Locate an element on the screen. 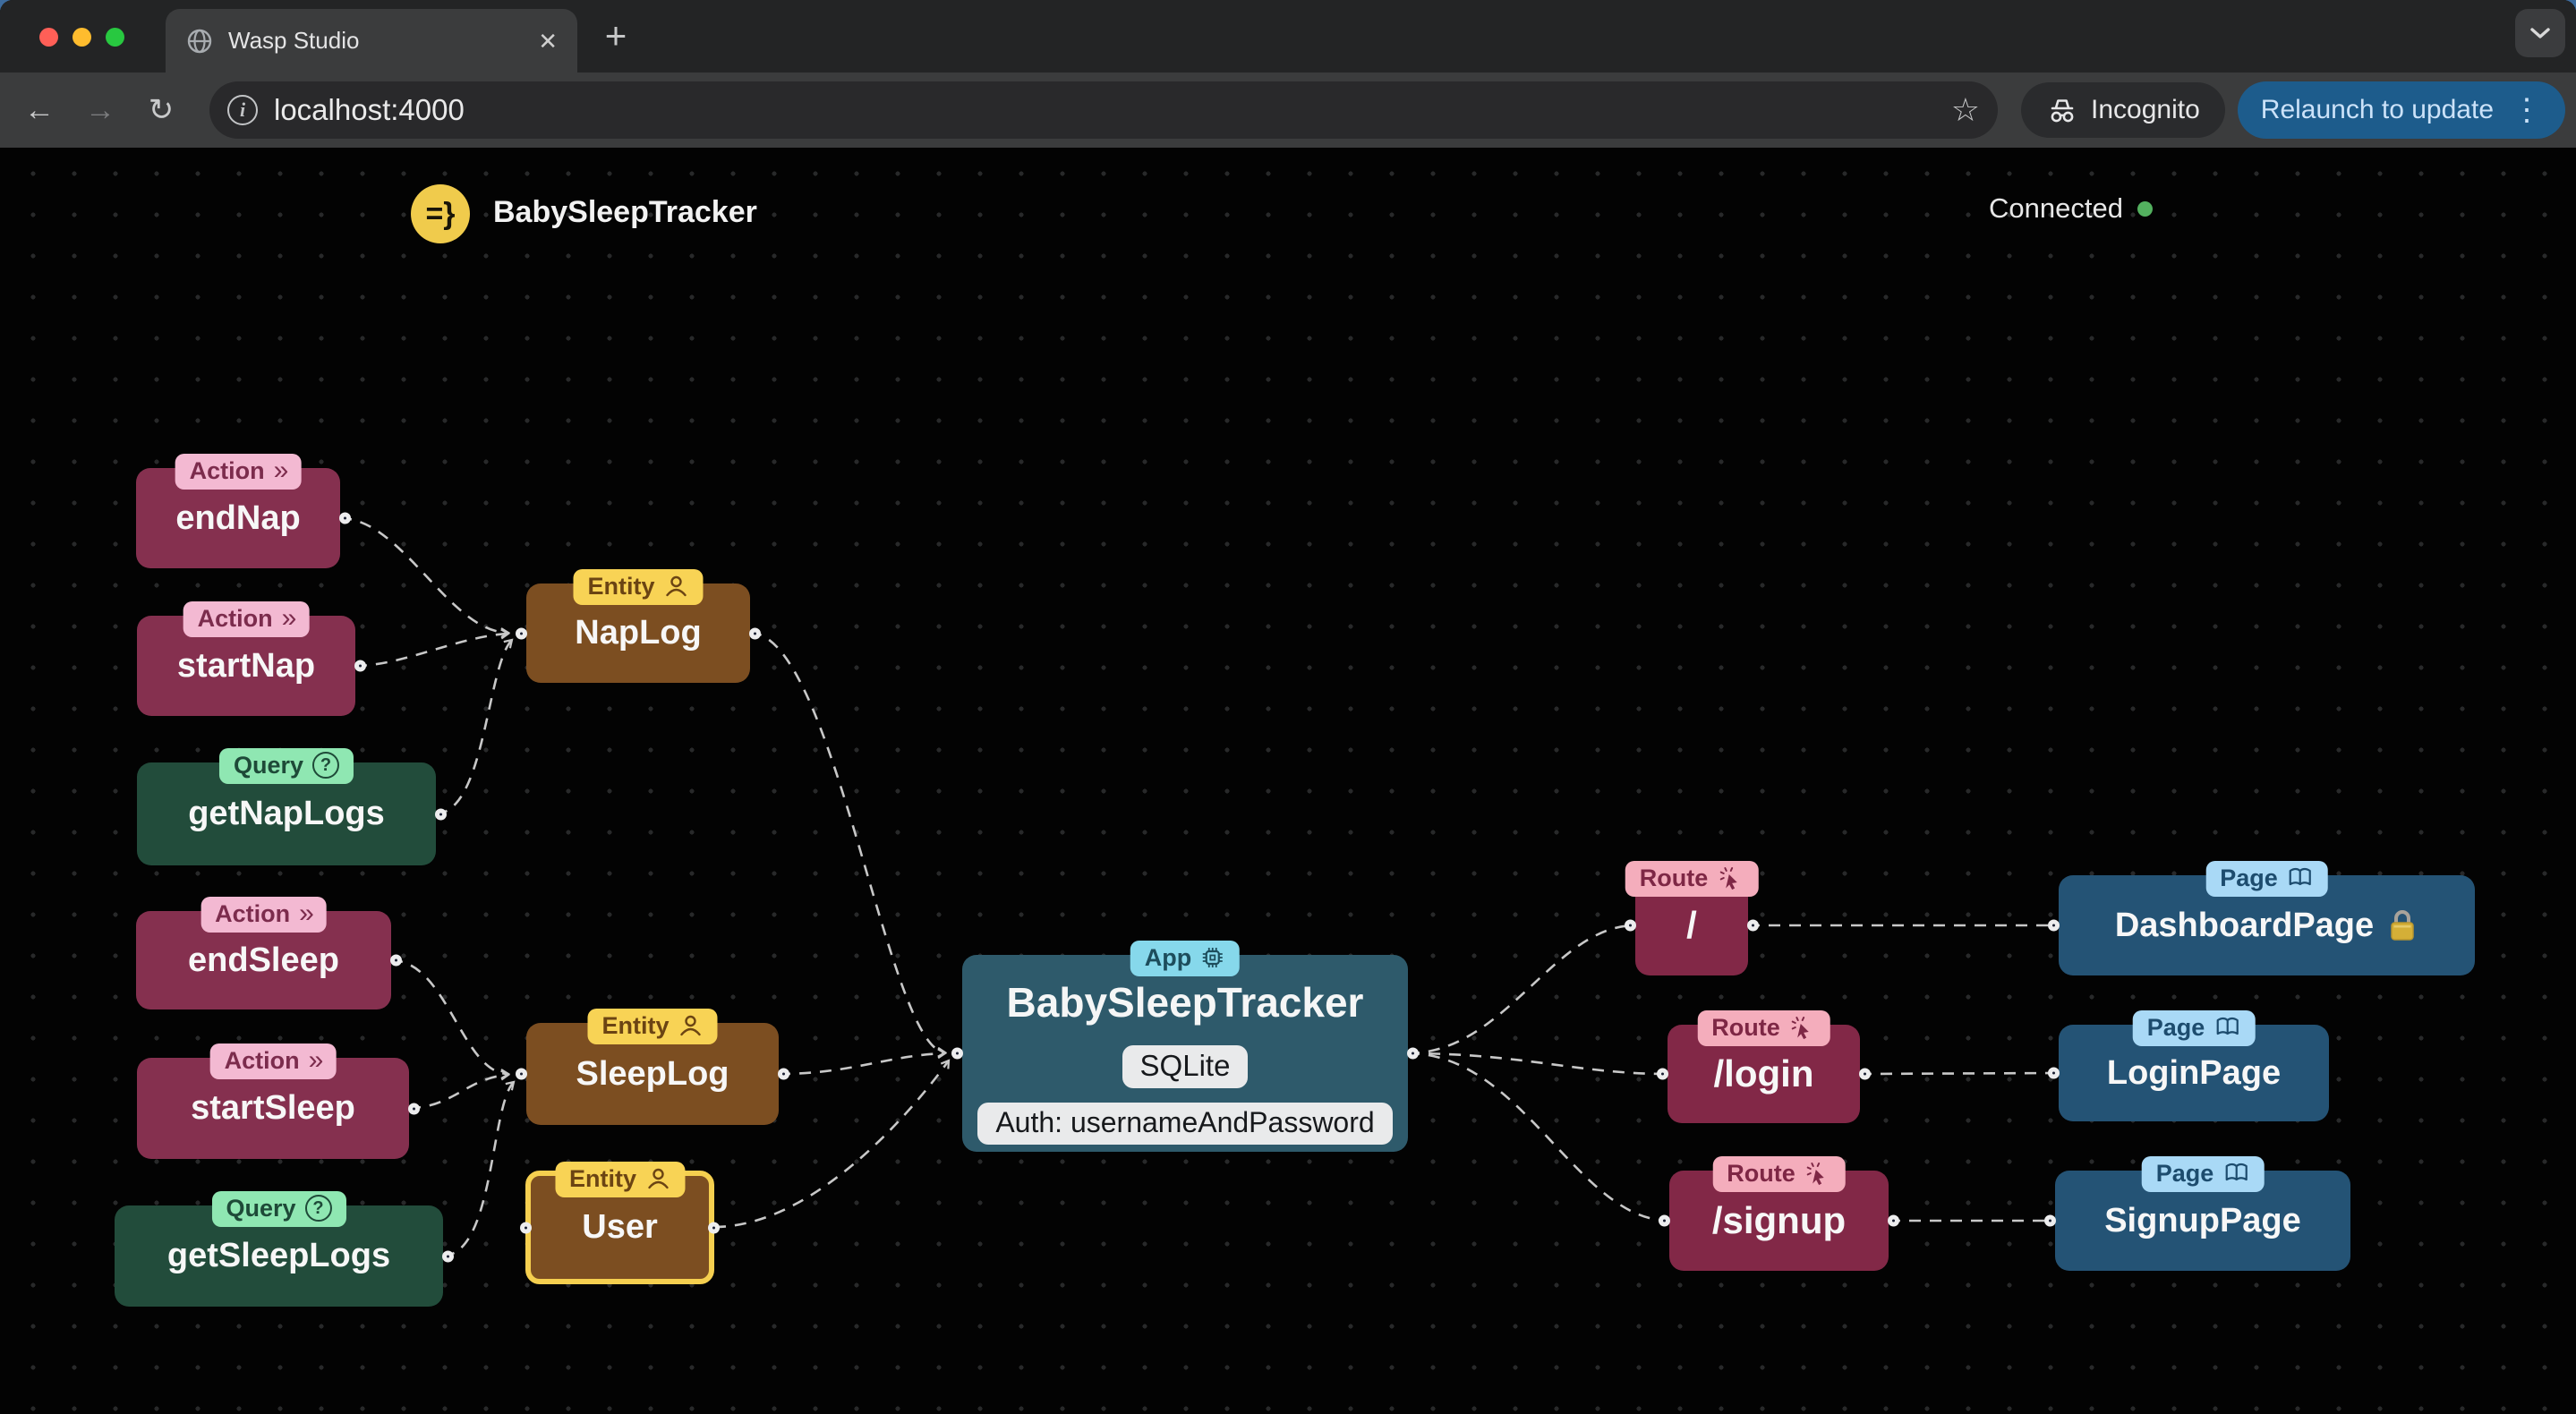 This screenshot has width=2576, height=1414. node-action-endNap: Action » endNap is located at coordinates (243, 511).